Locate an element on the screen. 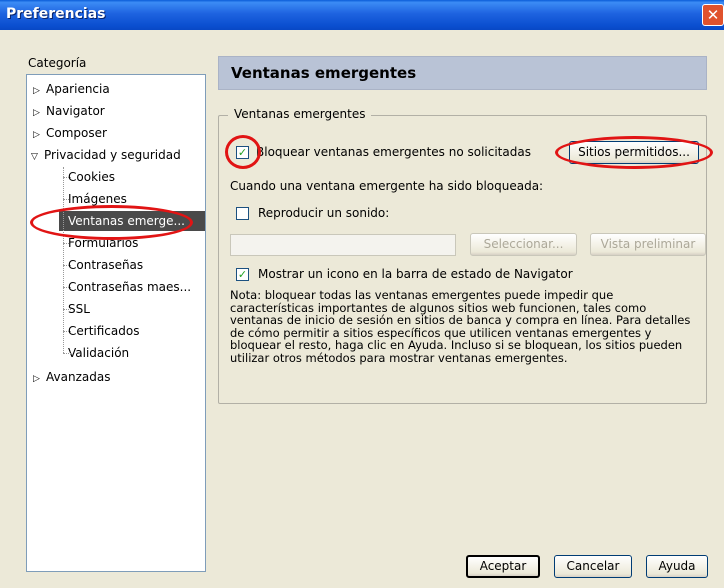  play-sound-checkbox is located at coordinates (242, 213).